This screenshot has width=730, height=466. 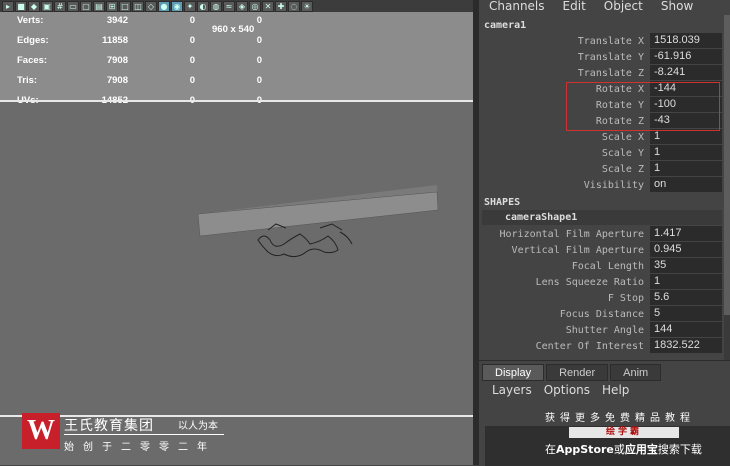 I want to click on layer-editor-tabs: Display Render Anim, so click(x=572, y=372).